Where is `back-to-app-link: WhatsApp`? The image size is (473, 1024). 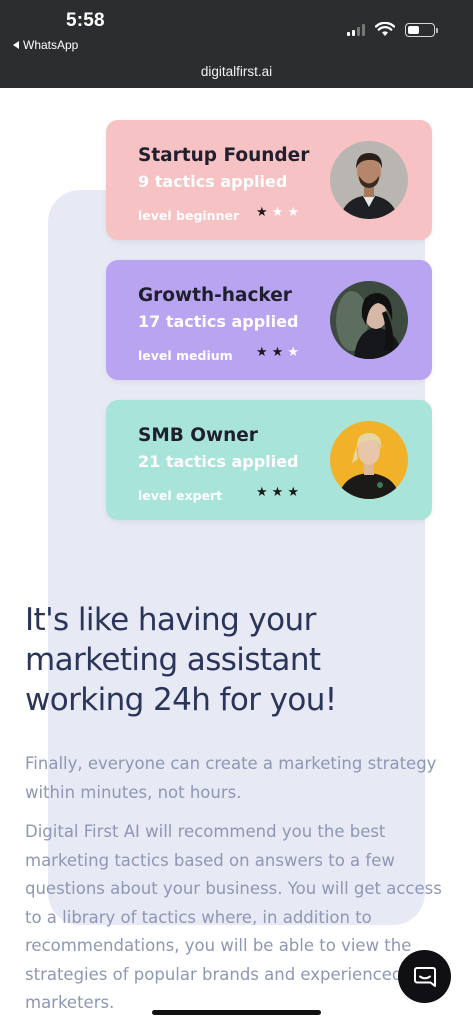
back-to-app-link: WhatsApp is located at coordinates (45, 45).